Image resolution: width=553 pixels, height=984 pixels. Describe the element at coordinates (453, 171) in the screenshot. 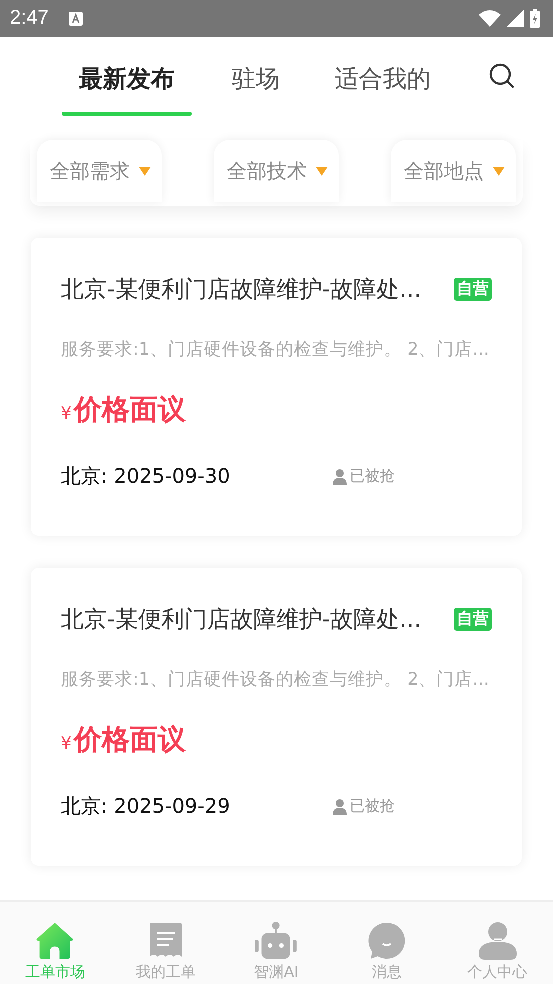

I see `filter-dropdown: 全部地点` at that location.